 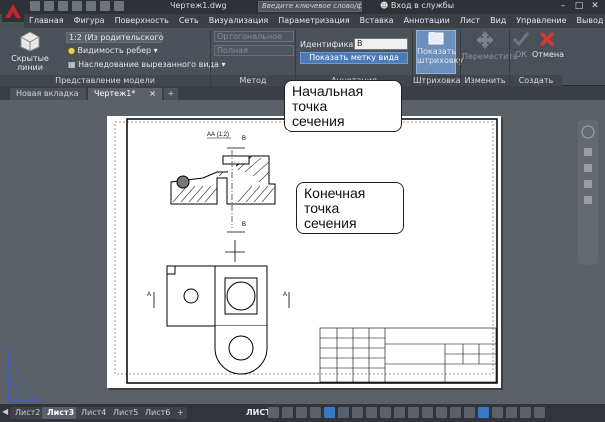 I want to click on checkmark-icon, so click(x=521, y=39).